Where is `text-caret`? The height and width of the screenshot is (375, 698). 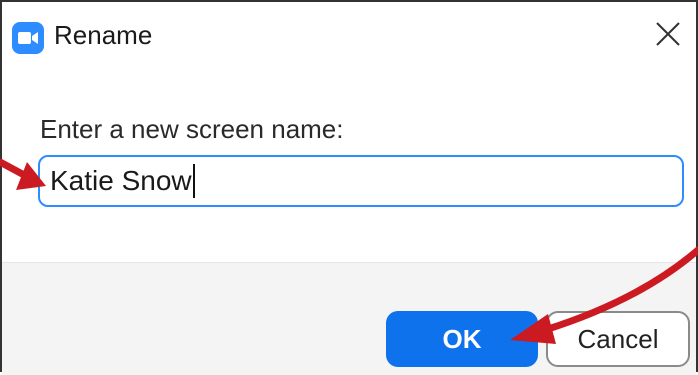 text-caret is located at coordinates (193, 181).